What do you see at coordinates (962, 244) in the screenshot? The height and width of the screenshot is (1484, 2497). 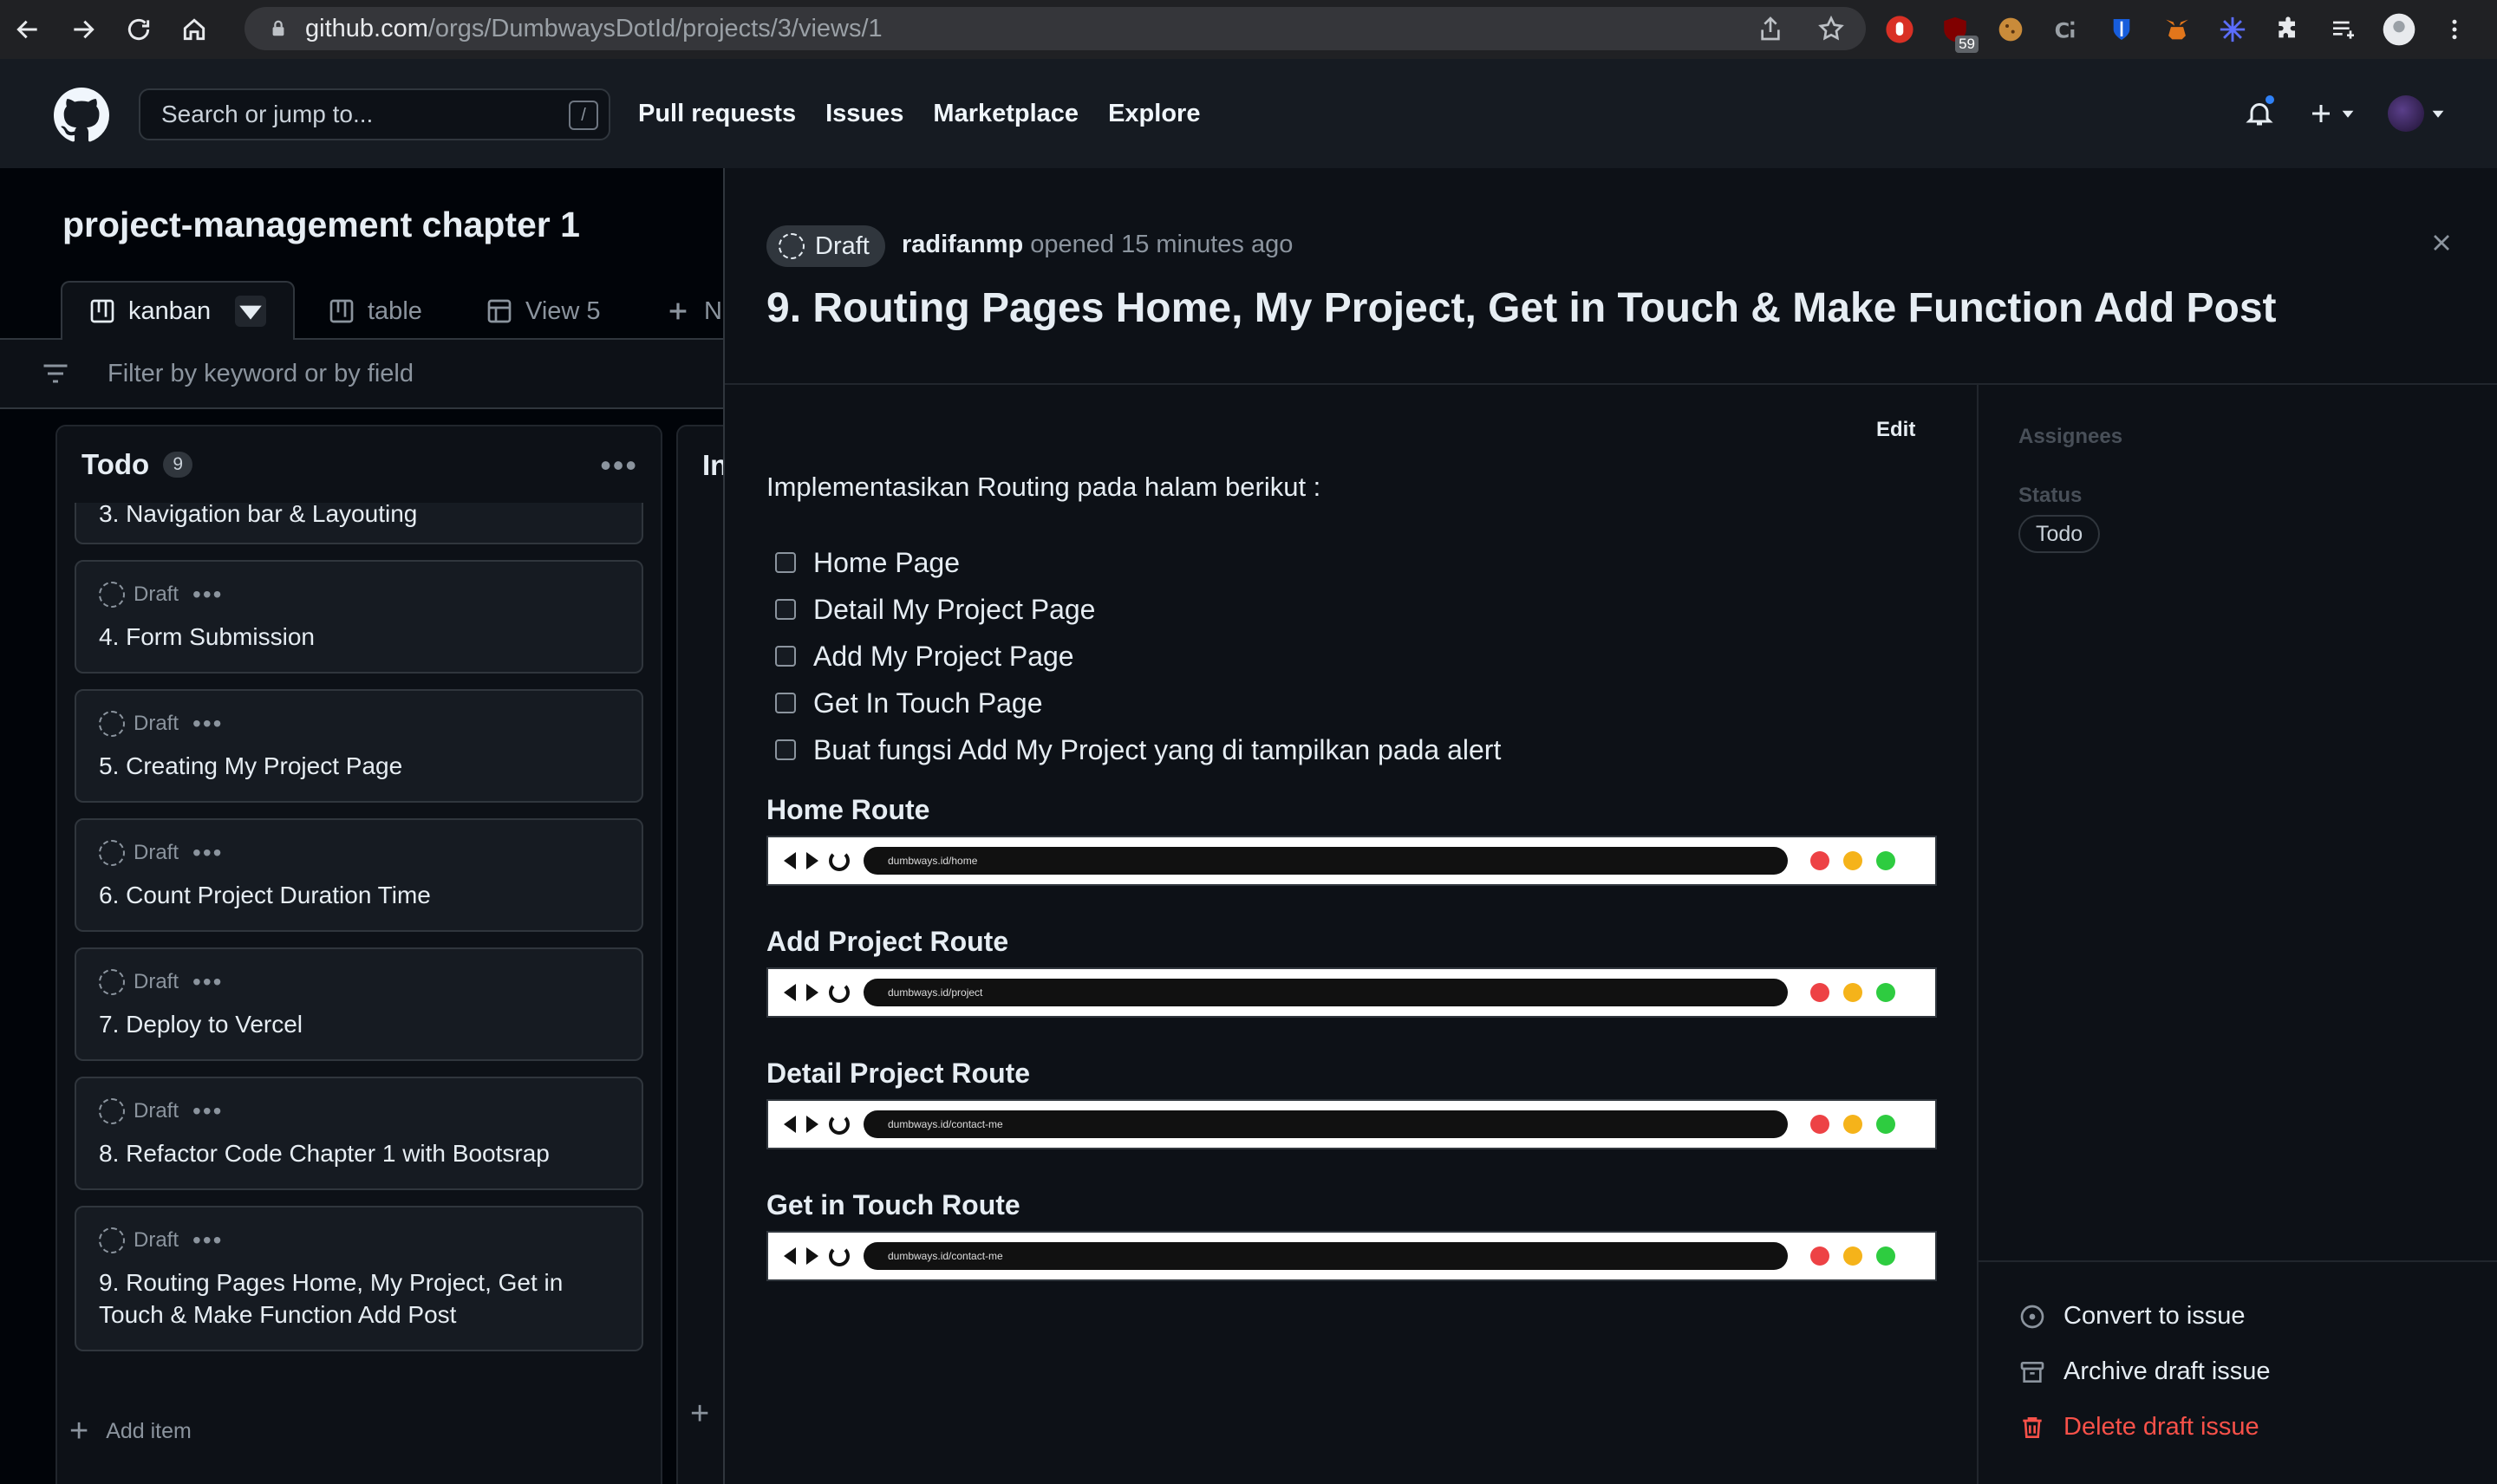 I see `author-link: radifanmp` at bounding box center [962, 244].